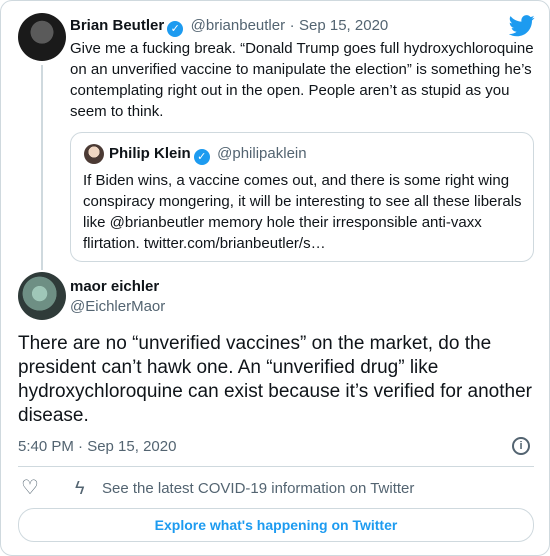 The height and width of the screenshot is (556, 550). Describe the element at coordinates (117, 306) in the screenshot. I see `reply-author-handle: @EichlerMaor` at that location.